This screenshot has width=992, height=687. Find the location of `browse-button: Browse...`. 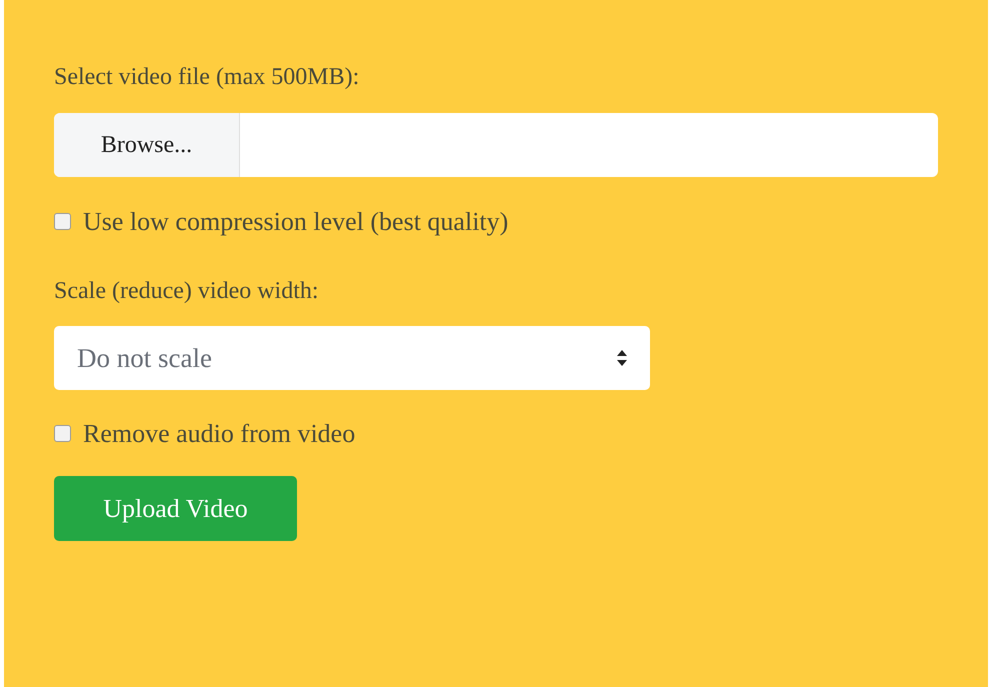

browse-button: Browse... is located at coordinates (147, 145).